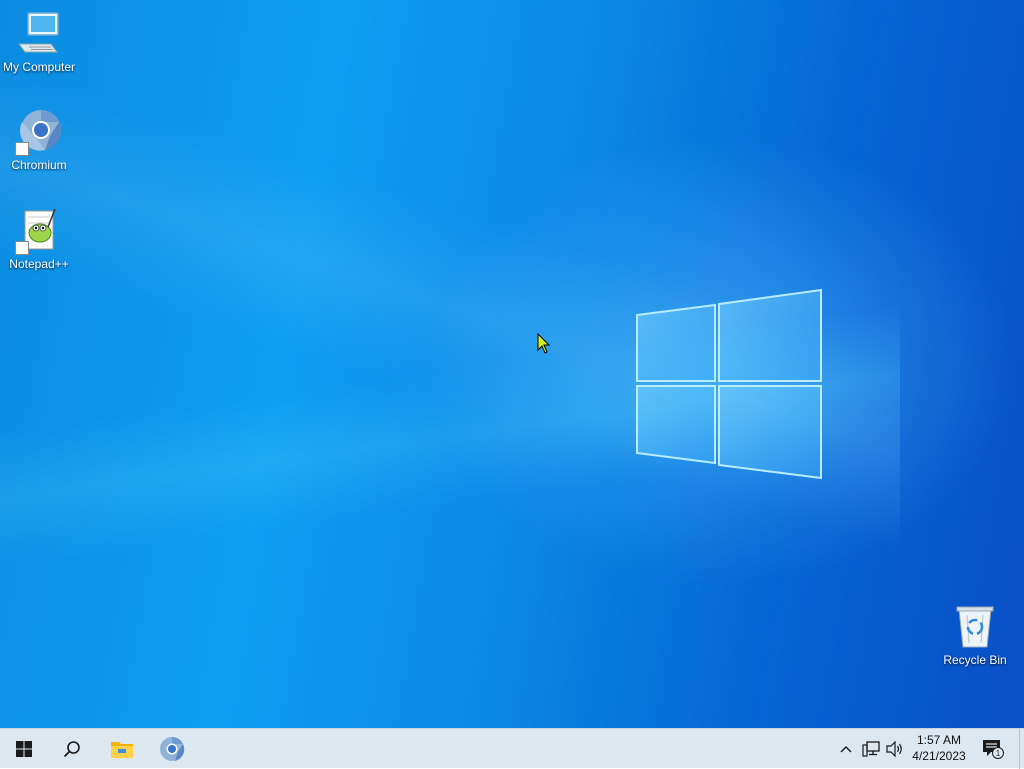 This screenshot has height=769, width=1024. I want to click on desktop-icon-chromium: Chromium, so click(39, 140).